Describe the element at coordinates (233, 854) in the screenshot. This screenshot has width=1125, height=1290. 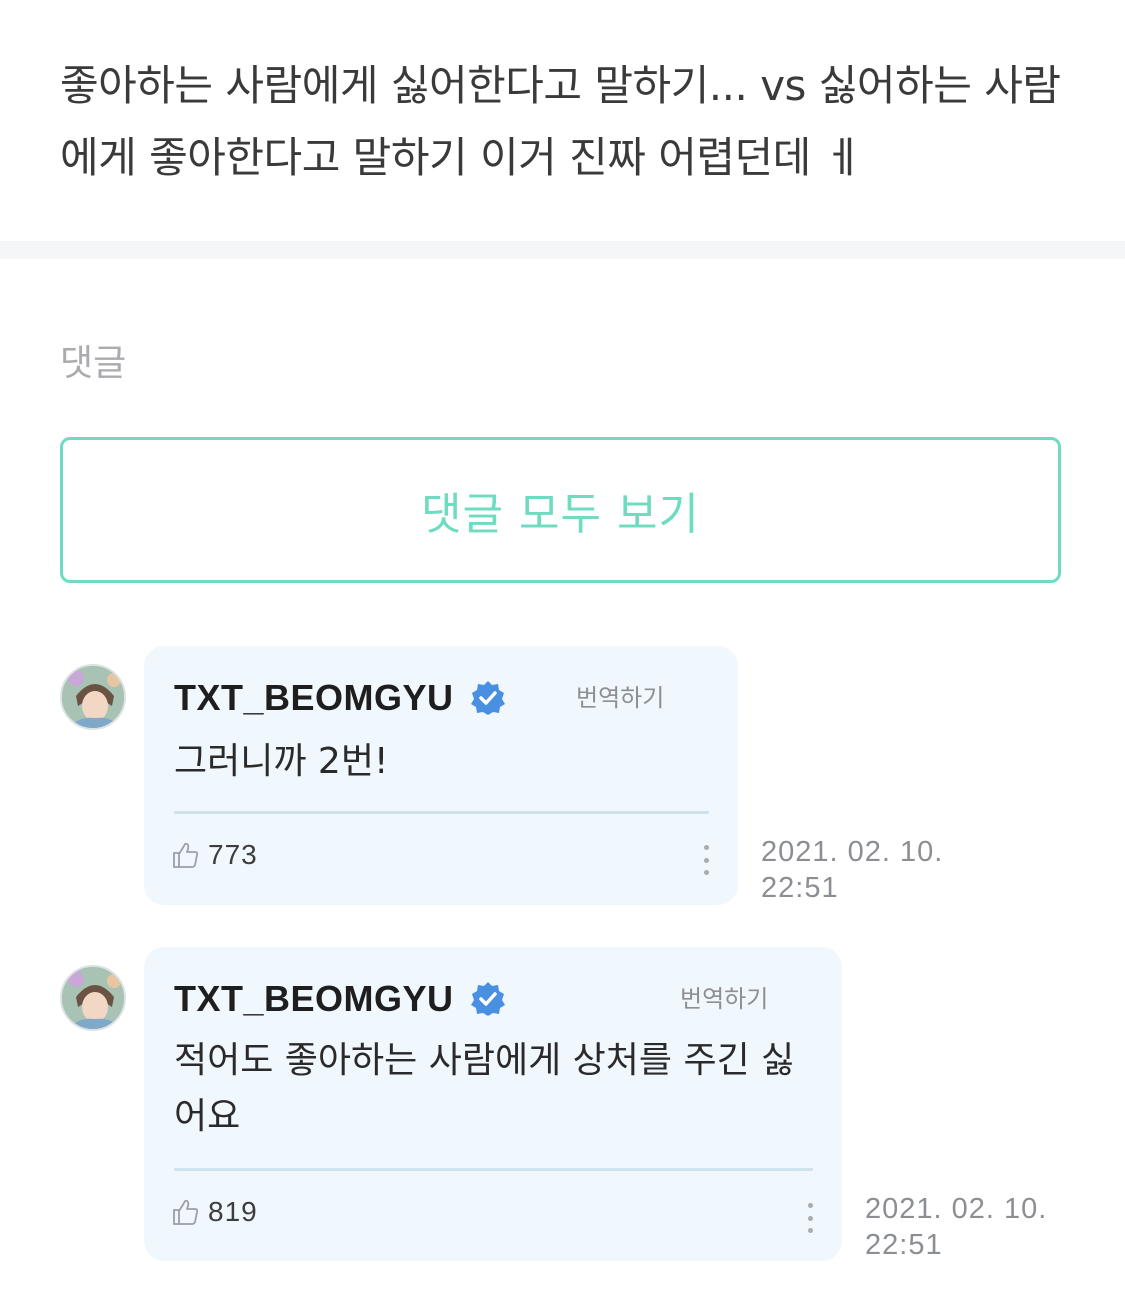
I see `like-count: 773` at that location.